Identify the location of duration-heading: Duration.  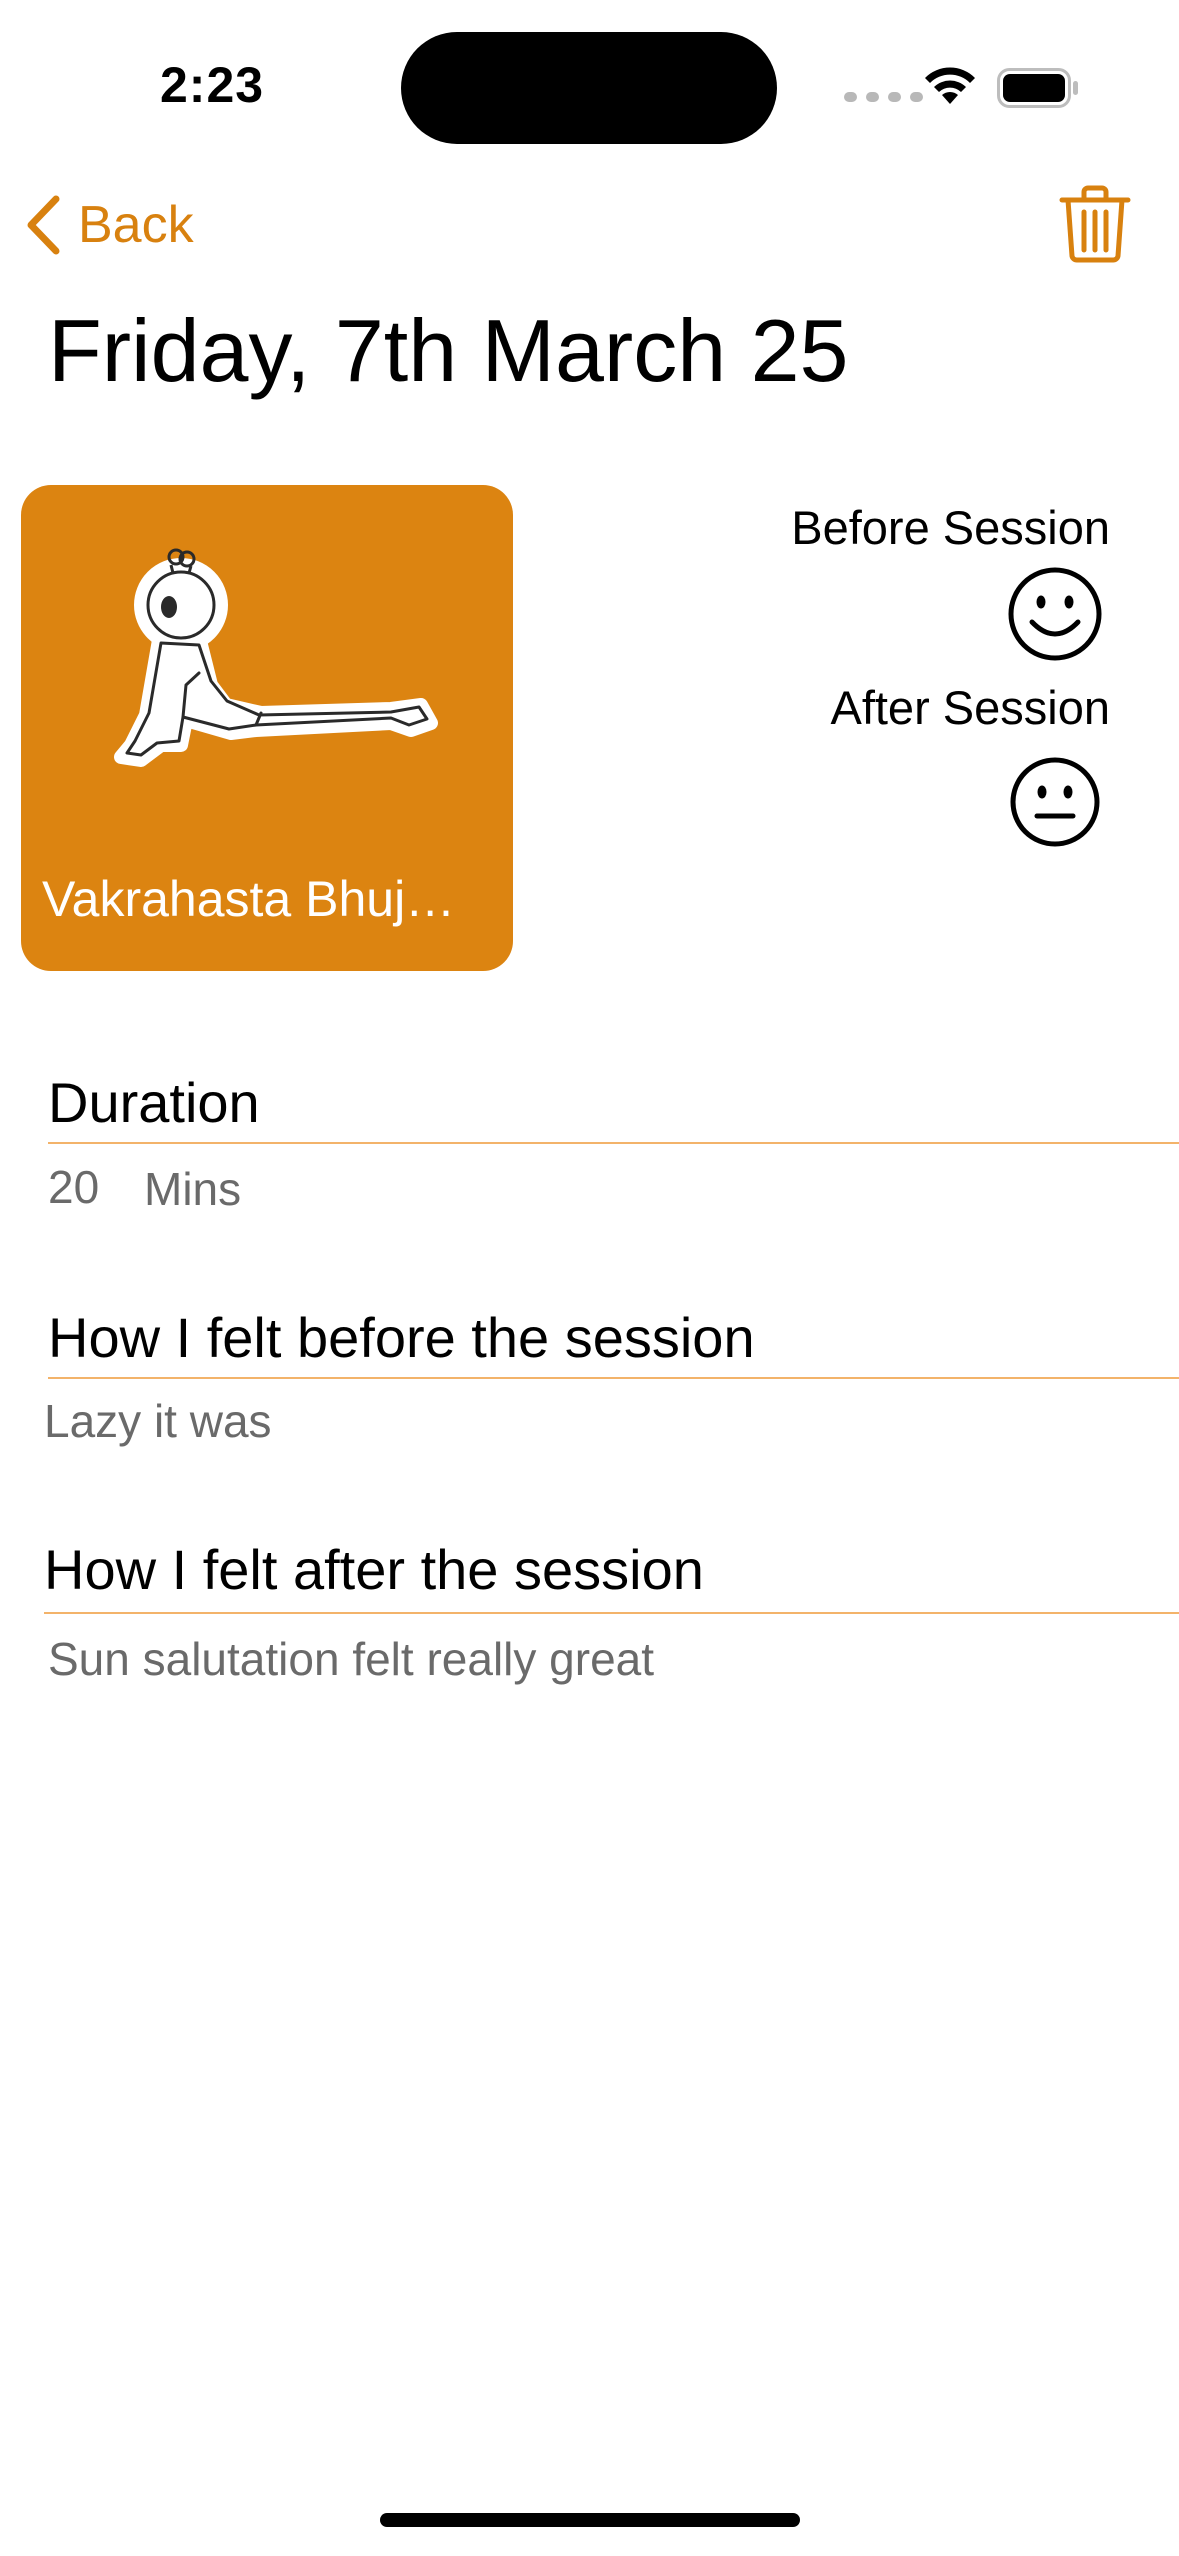
(154, 1102).